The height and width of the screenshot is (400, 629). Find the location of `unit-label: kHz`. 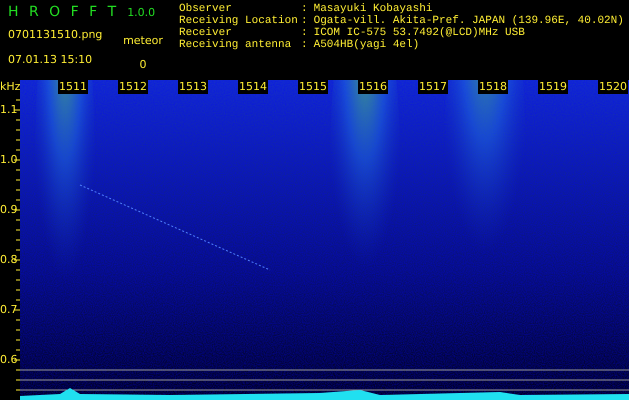

unit-label: kHz is located at coordinates (10, 87).